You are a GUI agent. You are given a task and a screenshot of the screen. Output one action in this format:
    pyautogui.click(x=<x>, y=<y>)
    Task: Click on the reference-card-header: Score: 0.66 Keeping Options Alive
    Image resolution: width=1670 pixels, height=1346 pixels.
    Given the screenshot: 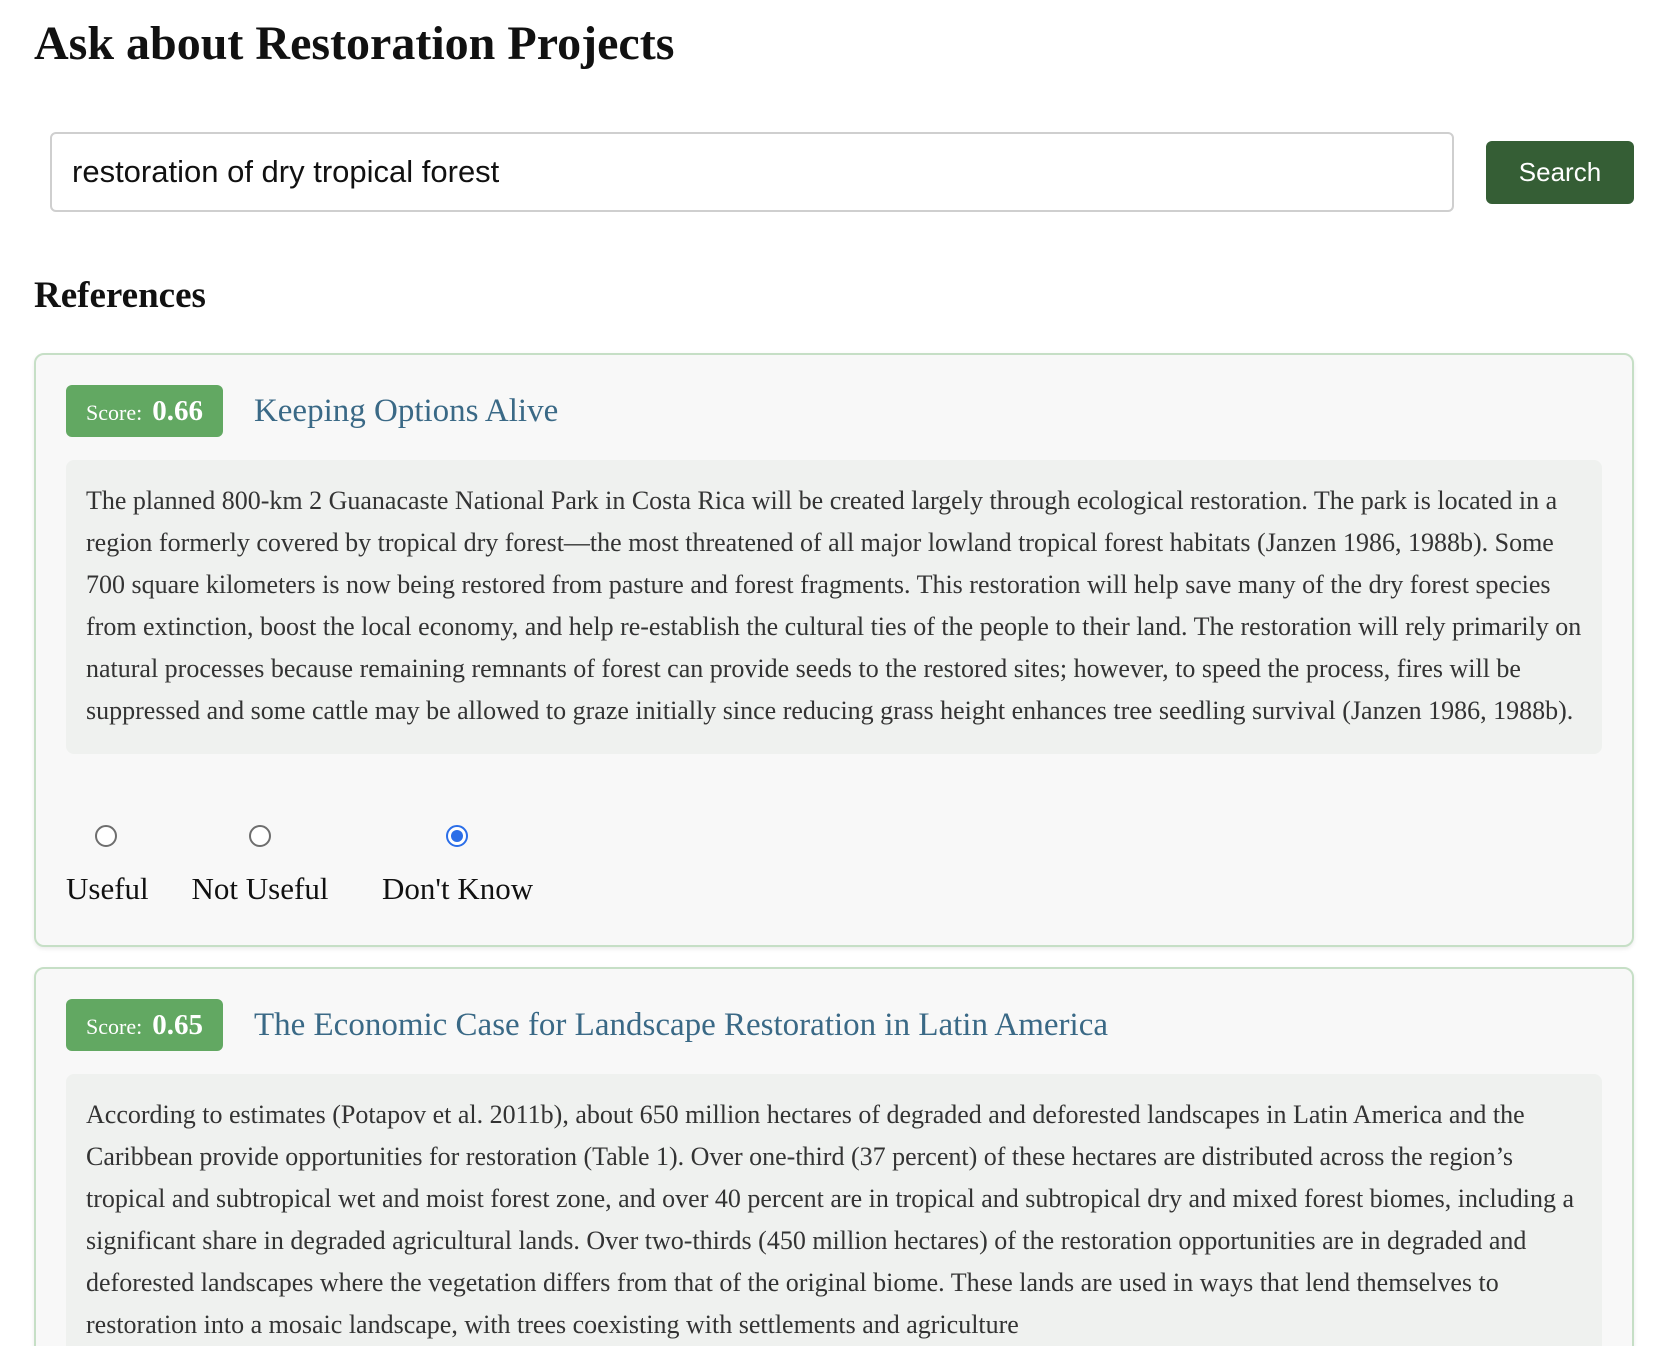 What is the action you would take?
    pyautogui.click(x=312, y=411)
    